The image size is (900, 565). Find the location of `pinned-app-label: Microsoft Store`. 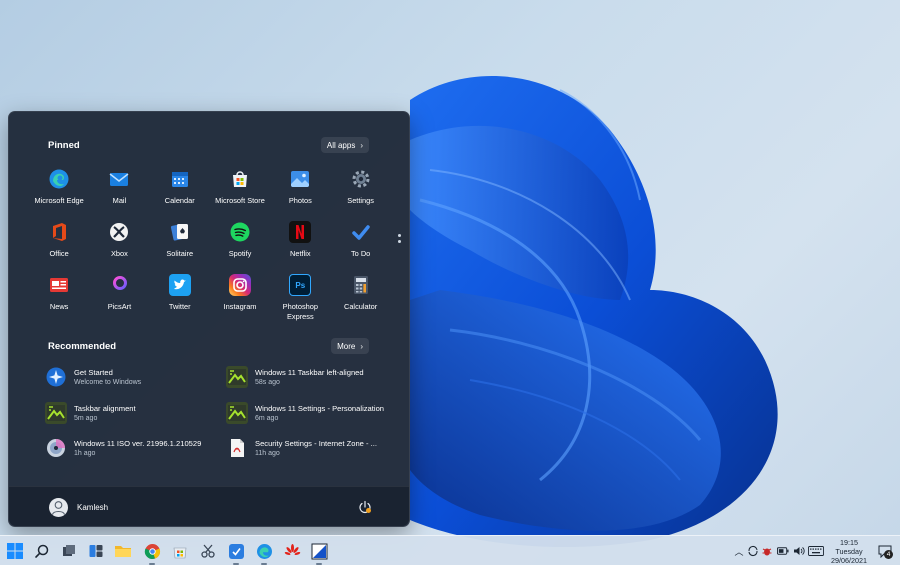

pinned-app-label: Microsoft Store is located at coordinates (240, 200).